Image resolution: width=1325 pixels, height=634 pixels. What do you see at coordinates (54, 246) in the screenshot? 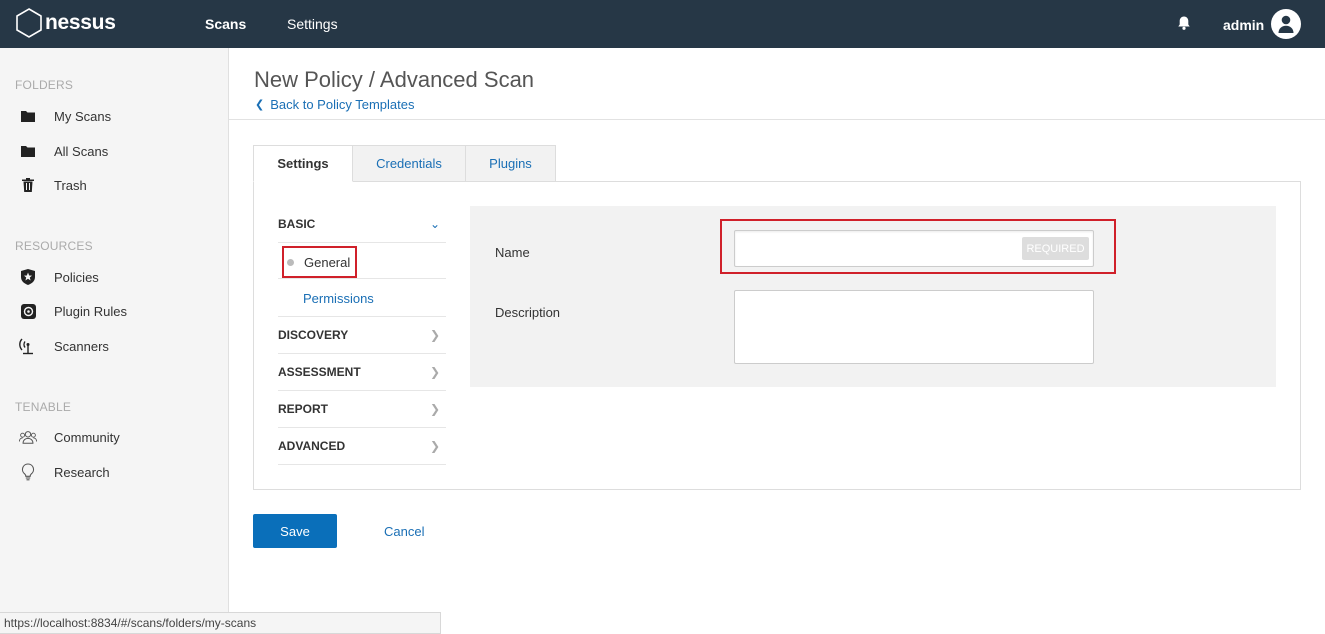
I see `resources-heading: RESOURCES` at bounding box center [54, 246].